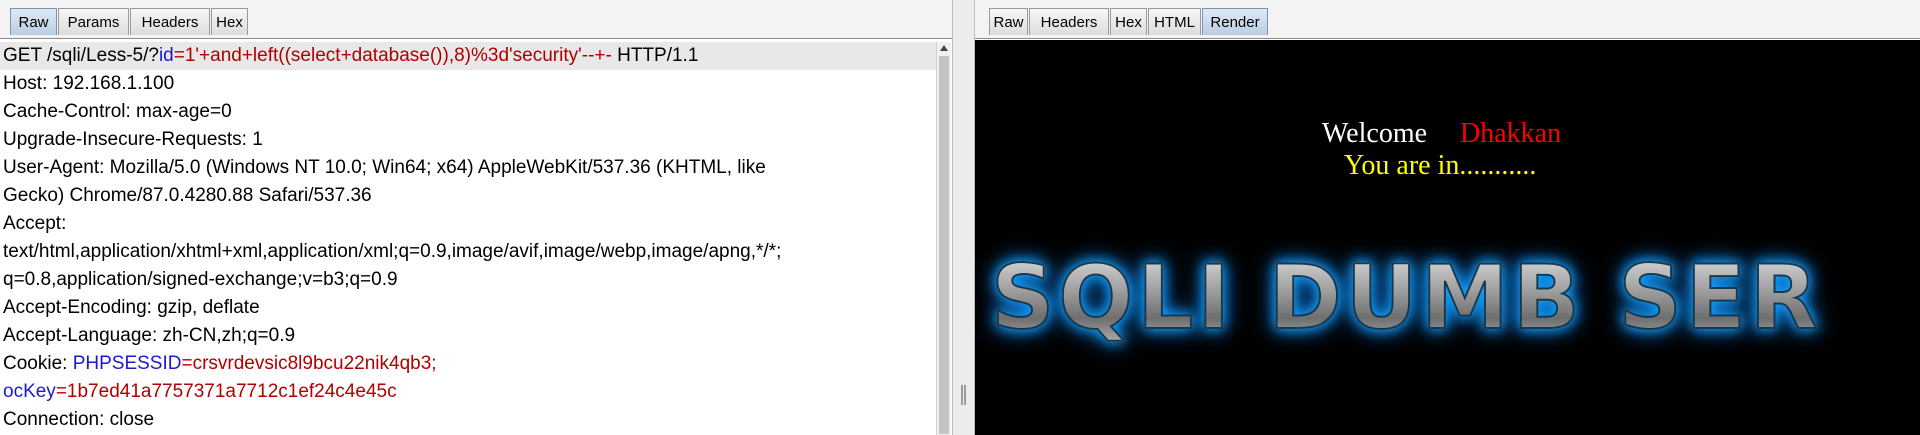 This screenshot has width=1920, height=435. Describe the element at coordinates (93, 21) in the screenshot. I see `request-tab-params: Params` at that location.